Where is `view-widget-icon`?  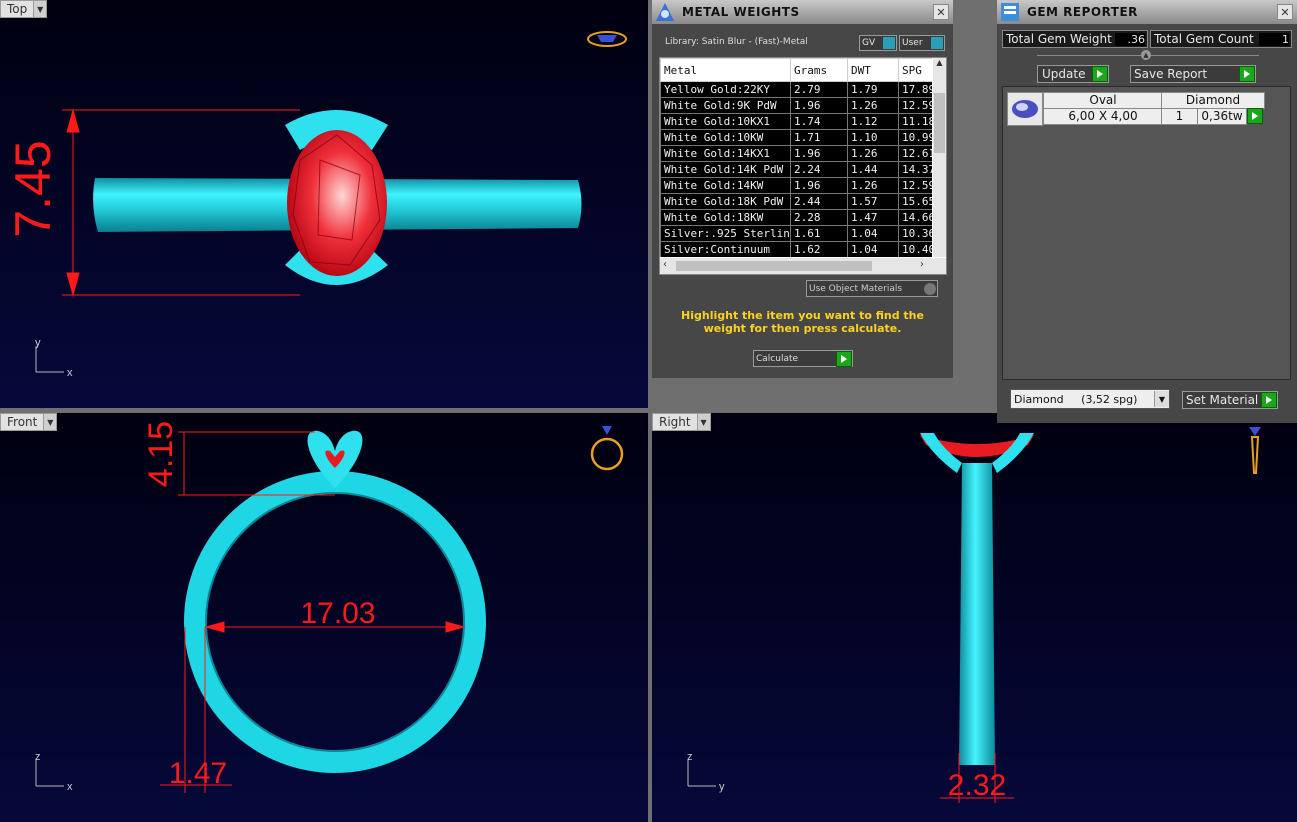 view-widget-icon is located at coordinates (607, 39).